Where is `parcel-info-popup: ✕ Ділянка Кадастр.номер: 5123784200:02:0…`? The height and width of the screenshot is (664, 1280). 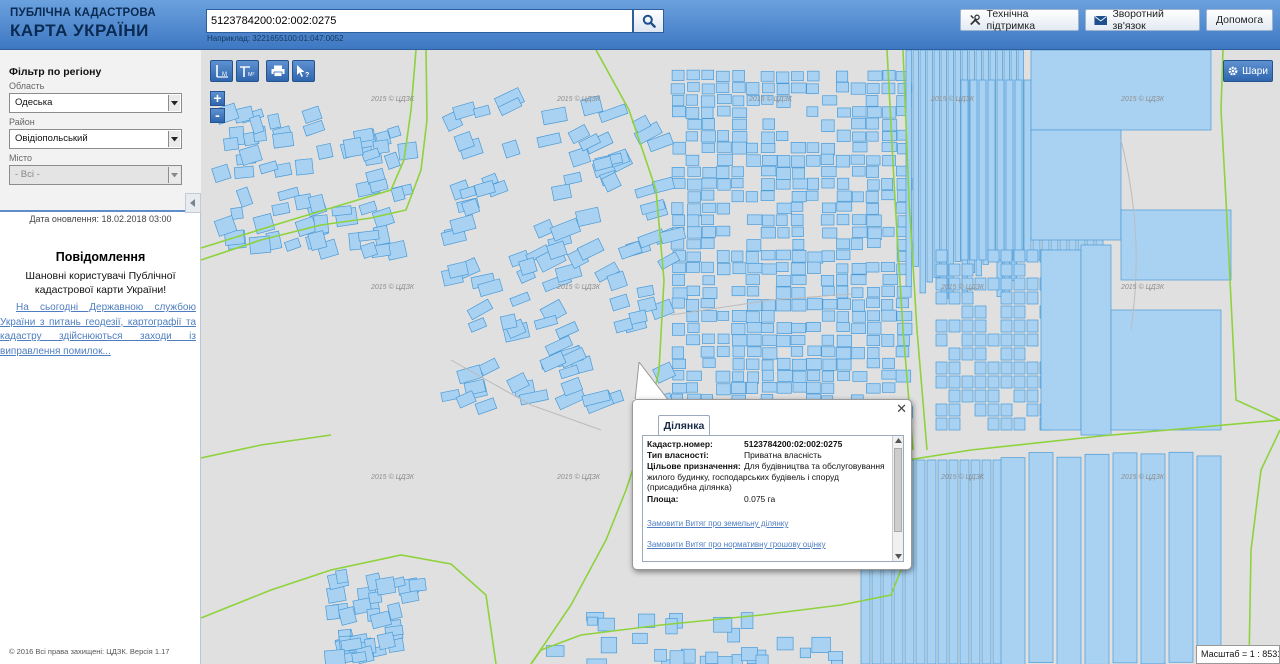 parcel-info-popup: ✕ Ділянка Кадастр.номер: 5123784200:02:0… is located at coordinates (772, 484).